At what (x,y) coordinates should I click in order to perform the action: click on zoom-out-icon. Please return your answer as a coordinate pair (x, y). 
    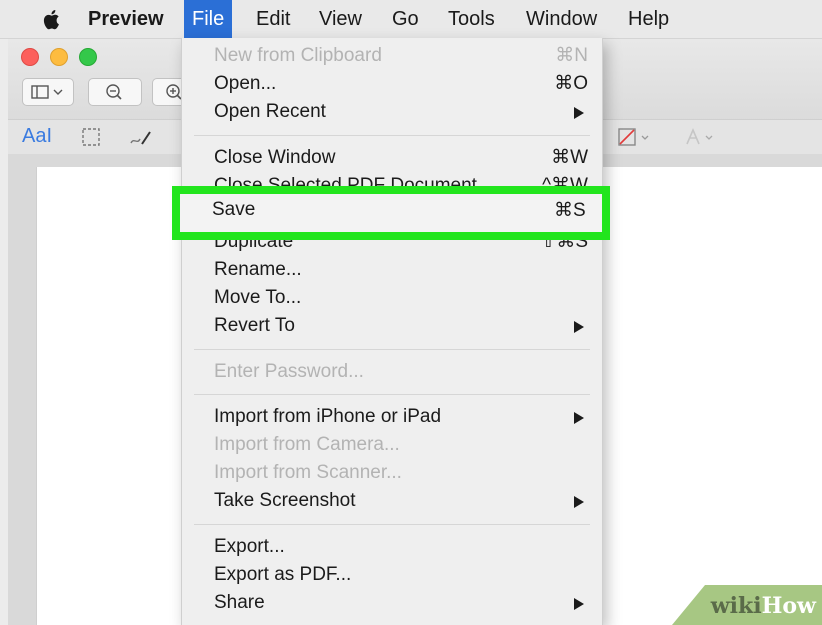
    Looking at the image, I should click on (114, 92).